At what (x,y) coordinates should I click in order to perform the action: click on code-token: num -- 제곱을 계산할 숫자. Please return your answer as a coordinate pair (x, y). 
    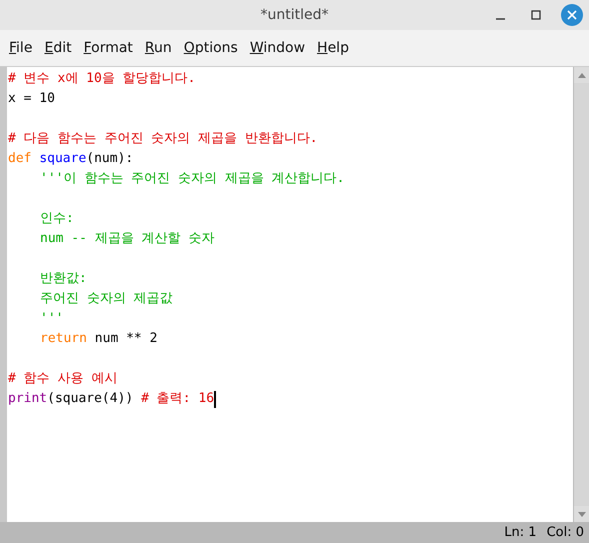
    Looking at the image, I should click on (127, 239).